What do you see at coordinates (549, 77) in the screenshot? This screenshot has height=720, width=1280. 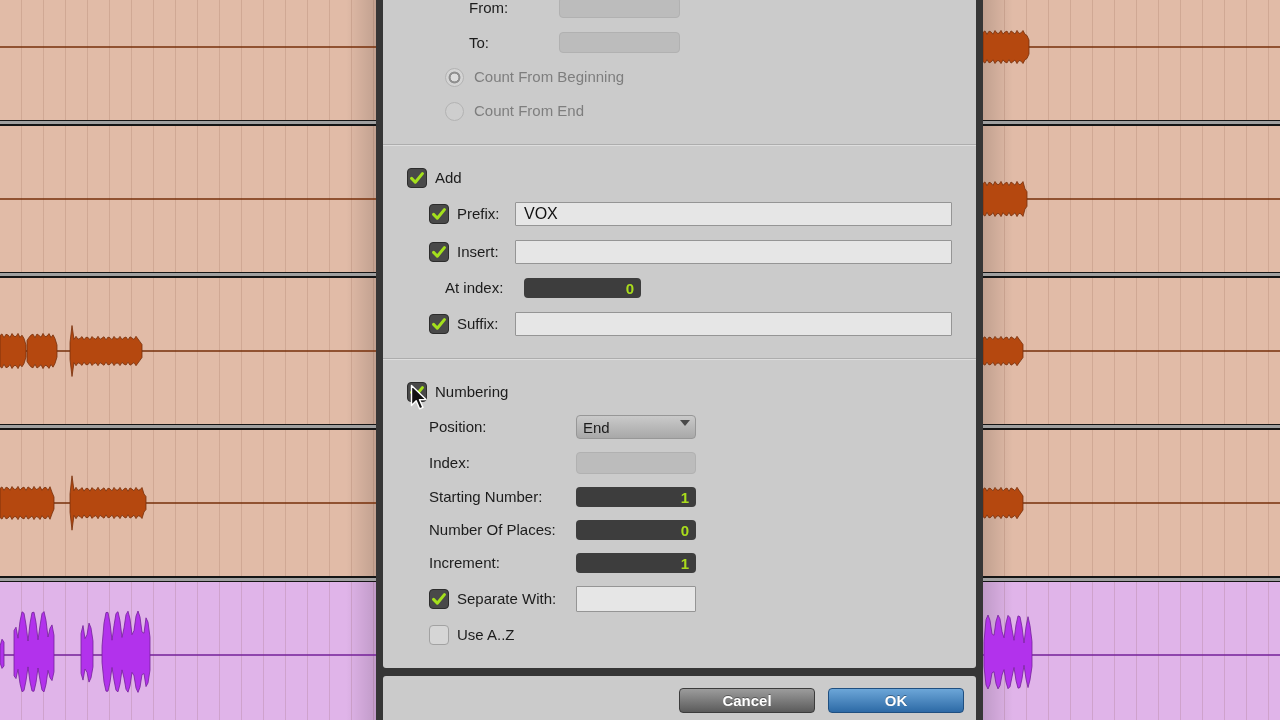 I see `radio-label: Count From Beginning` at bounding box center [549, 77].